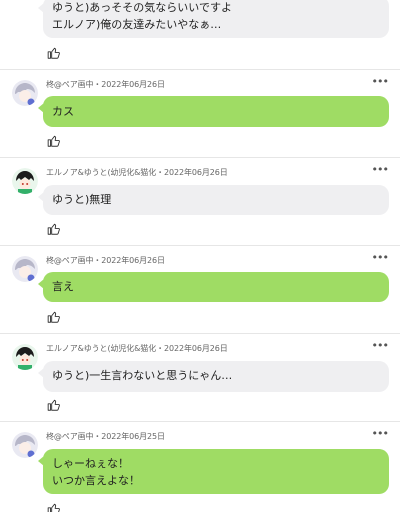  What do you see at coordinates (213, 111) in the screenshot?
I see `message-bubble: カス` at bounding box center [213, 111].